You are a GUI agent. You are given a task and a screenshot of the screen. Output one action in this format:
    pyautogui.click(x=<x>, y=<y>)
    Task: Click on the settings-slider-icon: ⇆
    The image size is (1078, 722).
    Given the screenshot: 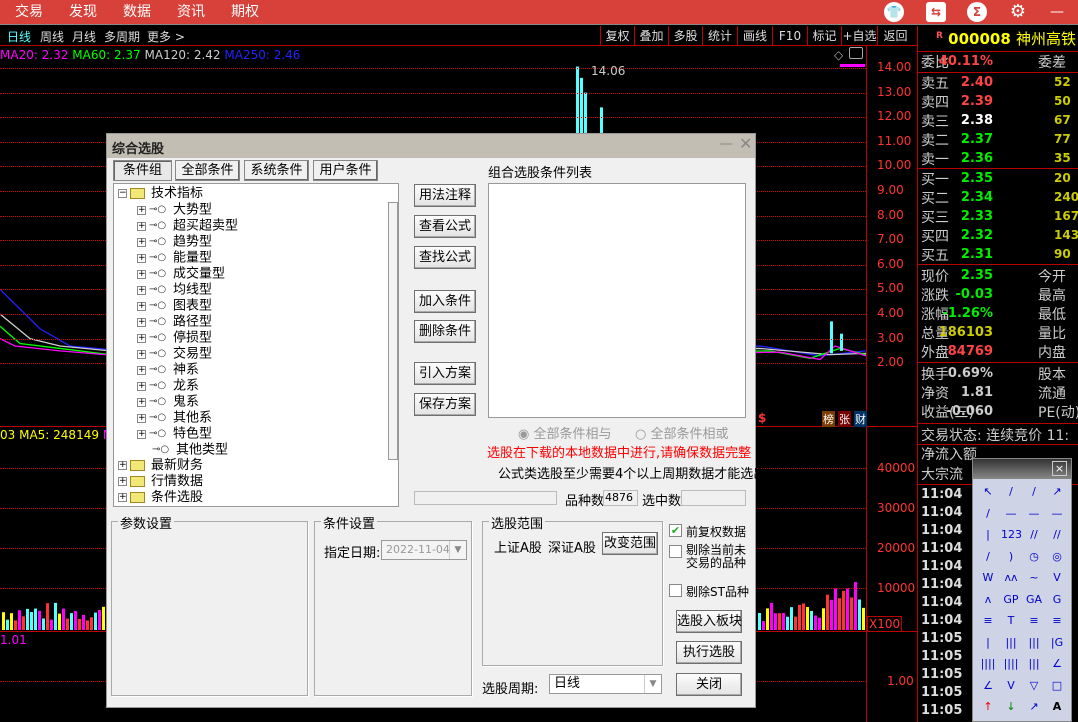 What is the action you would take?
    pyautogui.click(x=936, y=12)
    